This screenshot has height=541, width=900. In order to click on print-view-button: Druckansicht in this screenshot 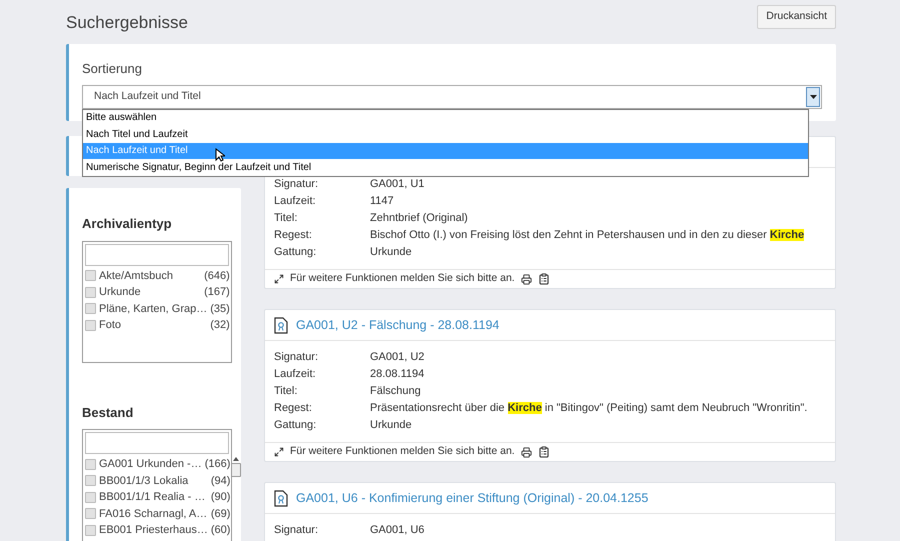, I will do `click(796, 17)`.